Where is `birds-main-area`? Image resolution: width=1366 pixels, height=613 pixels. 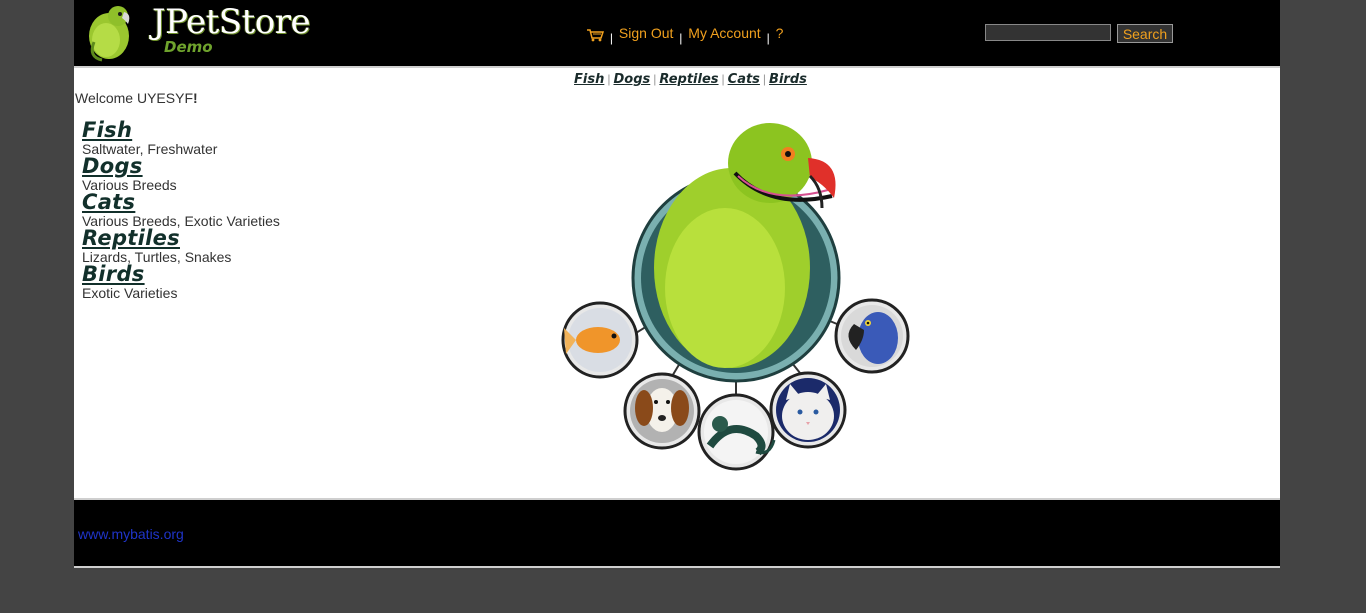 birds-main-area is located at coordinates (736, 253).